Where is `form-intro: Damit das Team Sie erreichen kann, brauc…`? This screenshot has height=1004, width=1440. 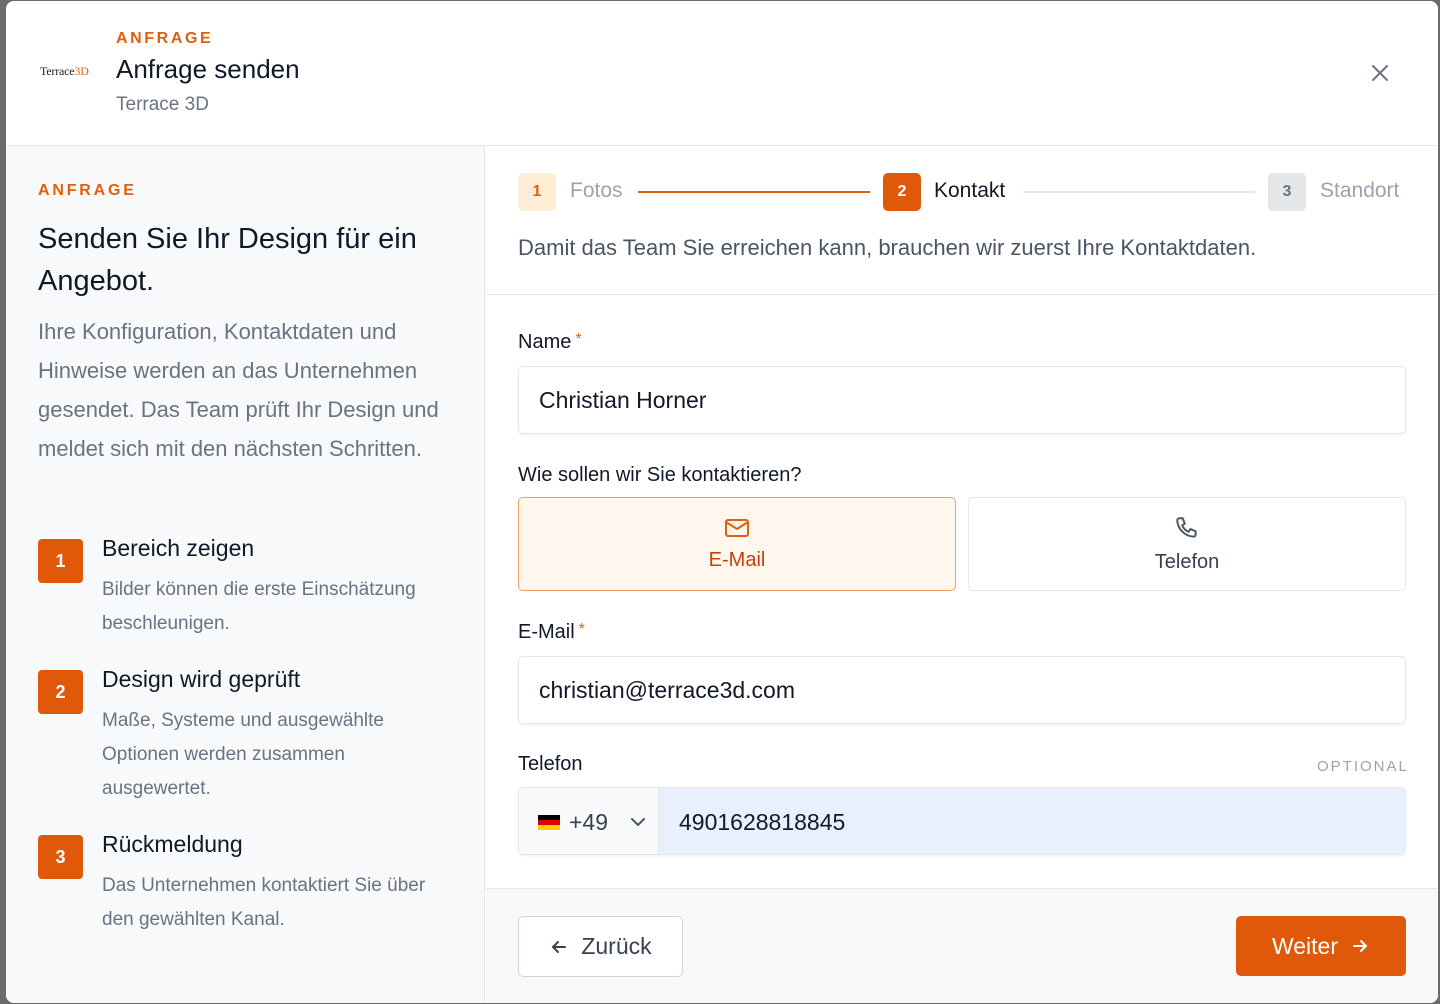
form-intro: Damit das Team Sie erreichen kann, brauc… is located at coordinates (887, 247).